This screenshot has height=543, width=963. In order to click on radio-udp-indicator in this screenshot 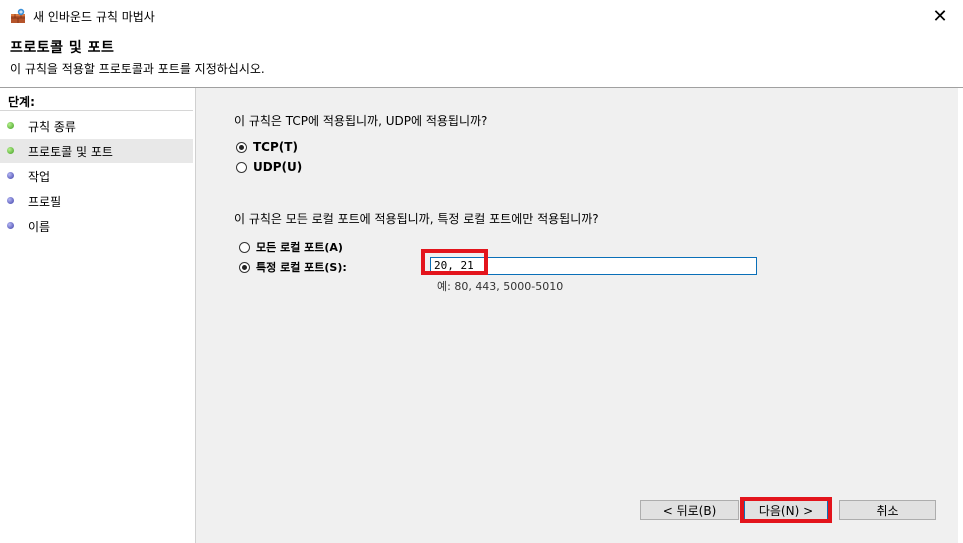, I will do `click(241, 167)`.